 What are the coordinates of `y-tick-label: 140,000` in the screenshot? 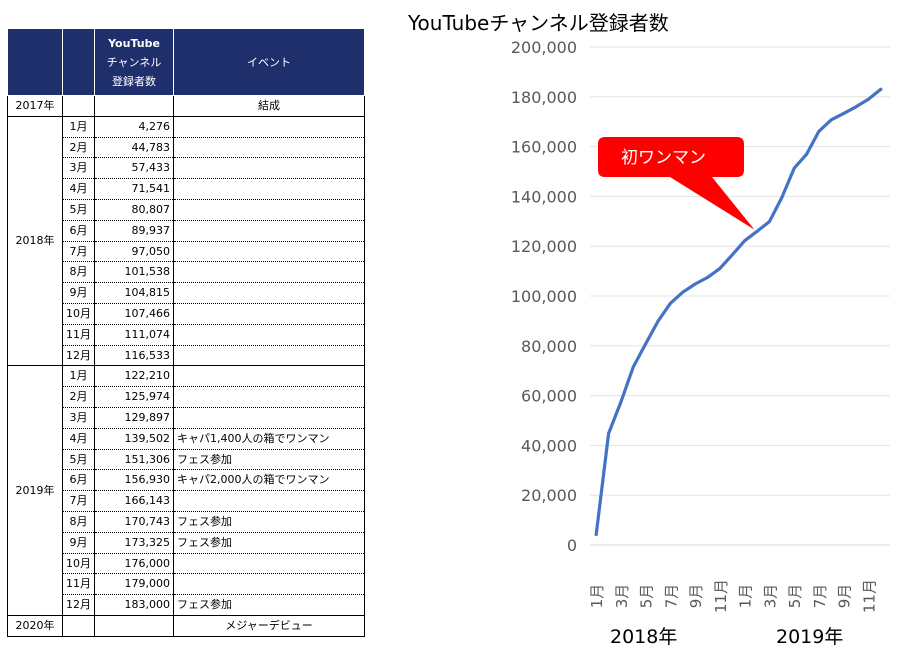 It's located at (544, 196).